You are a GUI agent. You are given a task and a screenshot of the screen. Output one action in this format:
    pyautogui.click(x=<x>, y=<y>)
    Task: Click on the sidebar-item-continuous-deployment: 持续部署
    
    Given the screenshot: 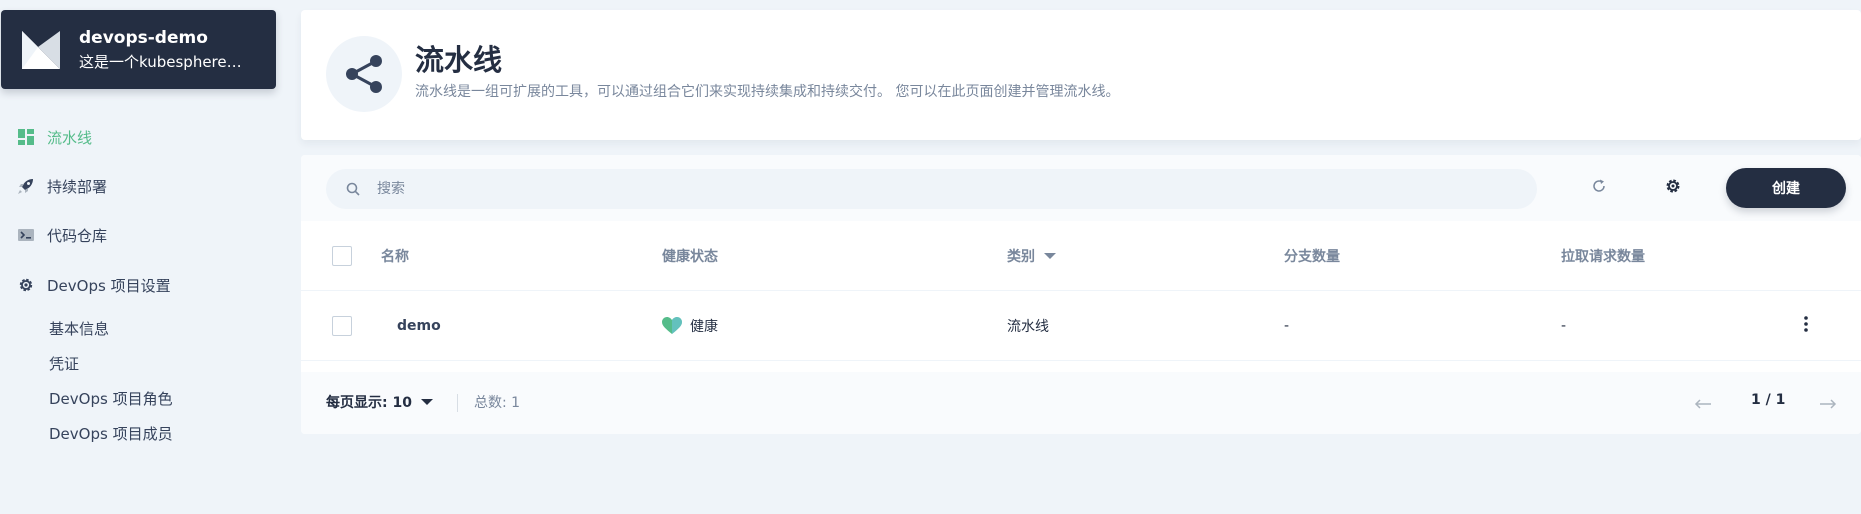 What is the action you would take?
    pyautogui.click(x=62, y=186)
    